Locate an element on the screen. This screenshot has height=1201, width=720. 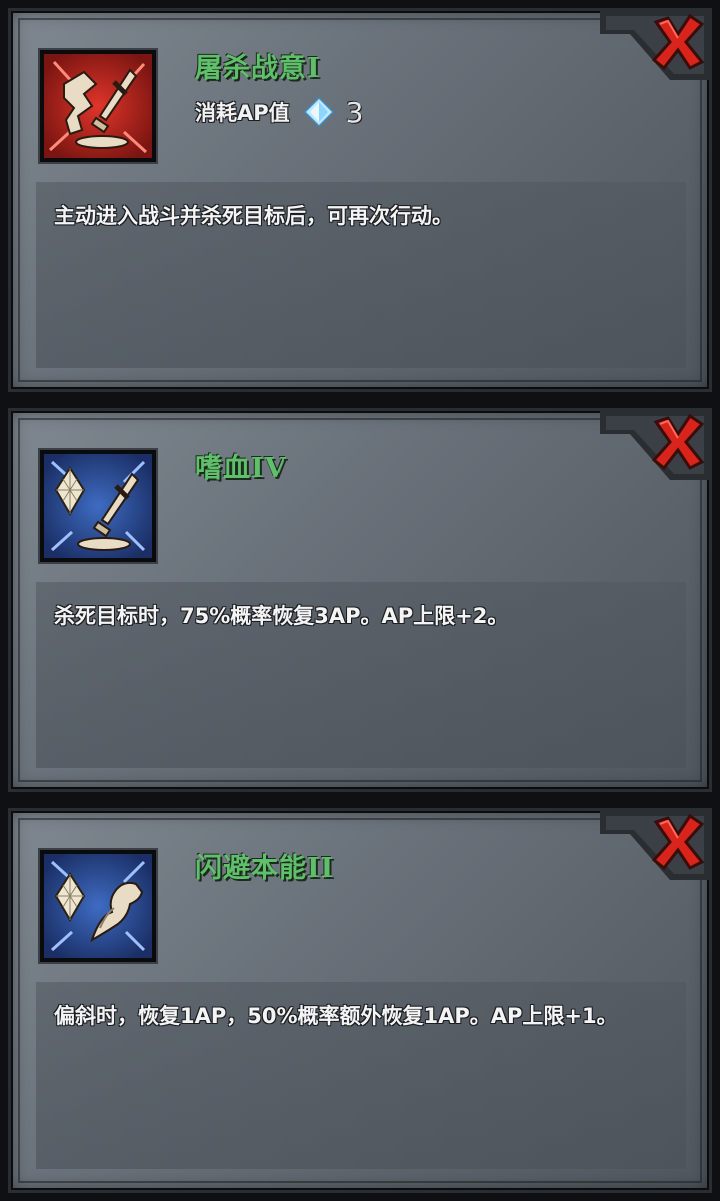
skill-description: 主动进入战斗并杀死目标后，可再次行动。 is located at coordinates (253, 216).